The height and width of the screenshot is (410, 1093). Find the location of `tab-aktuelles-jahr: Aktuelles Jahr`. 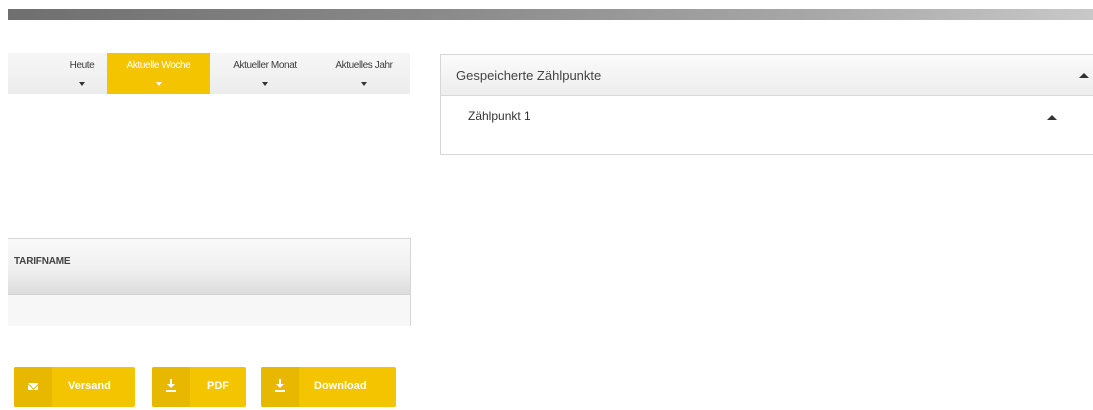

tab-aktuelles-jahr: Aktuelles Jahr is located at coordinates (364, 73).